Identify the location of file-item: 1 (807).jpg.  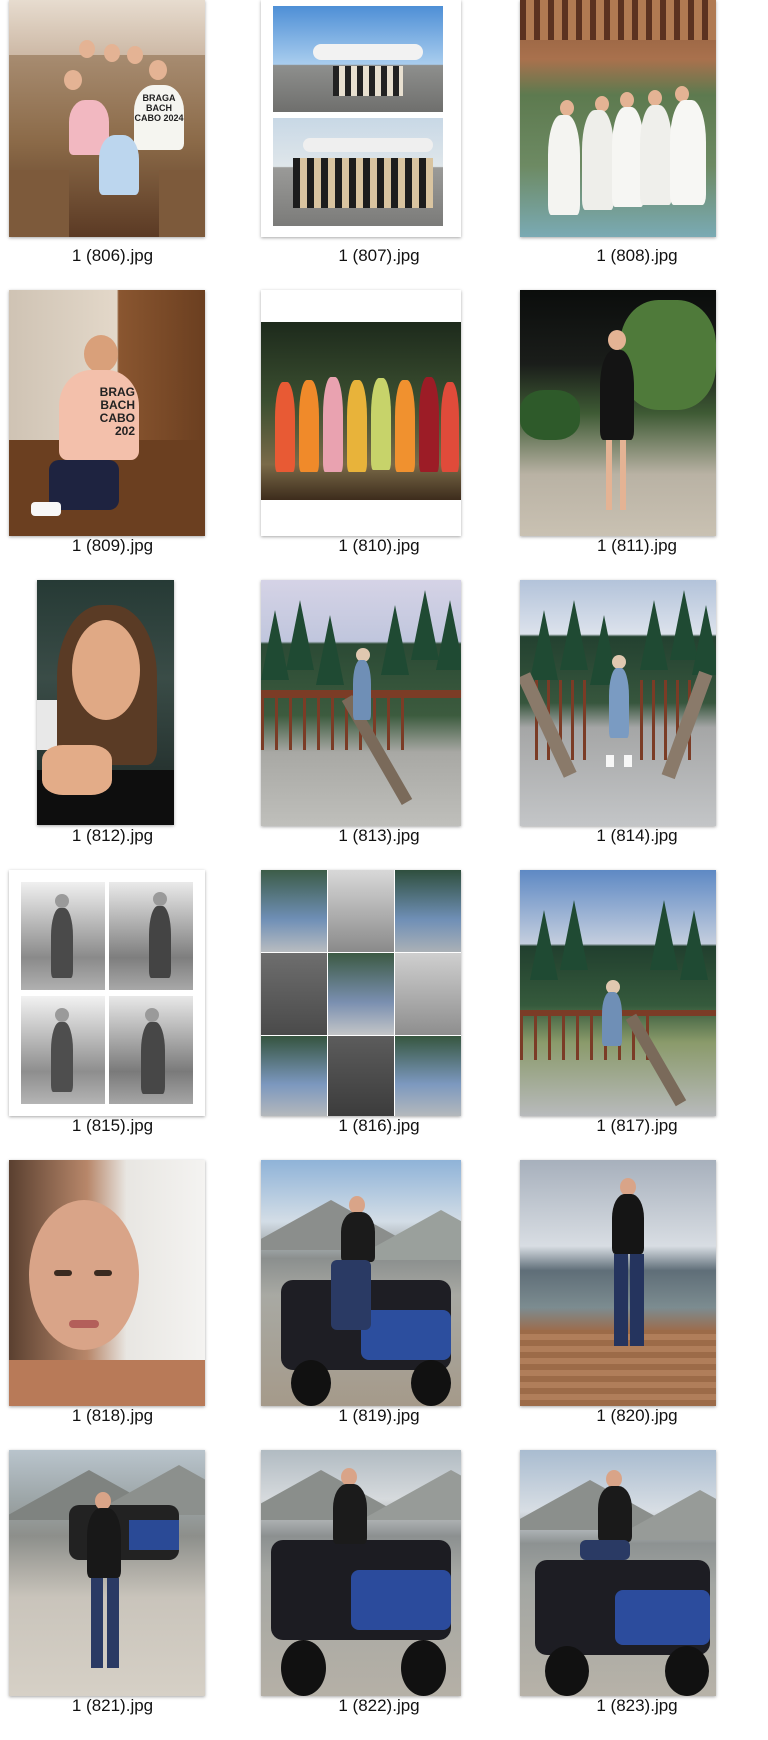
(384, 145).